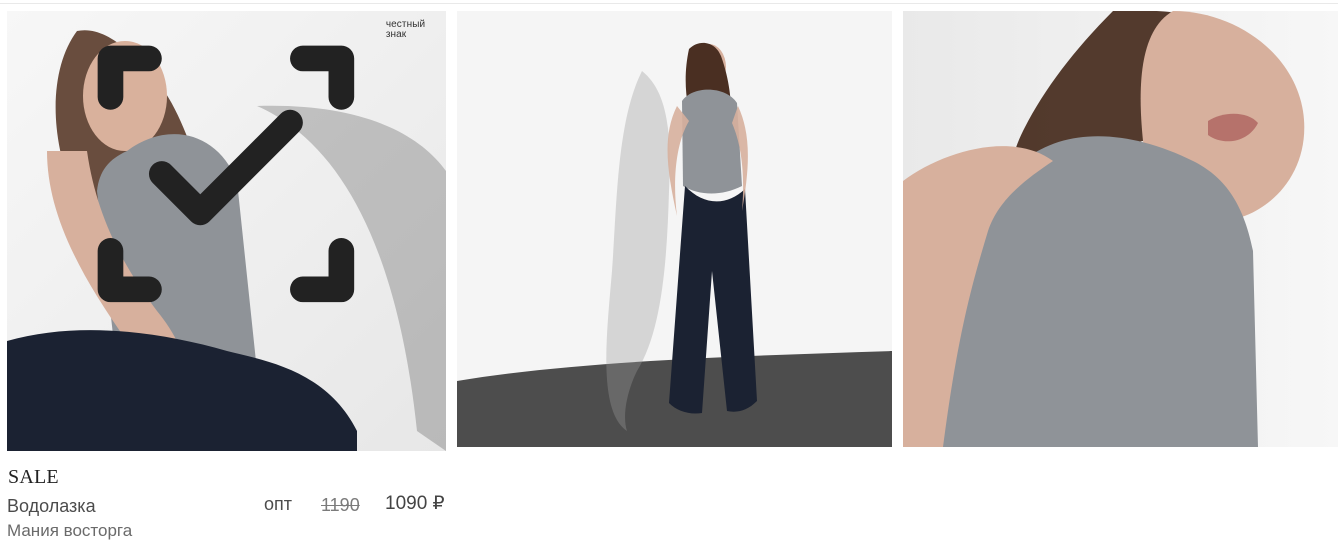 Image resolution: width=1338 pixels, height=541 pixels. Describe the element at coordinates (33, 477) in the screenshot. I see `sale-label: SALE` at that location.